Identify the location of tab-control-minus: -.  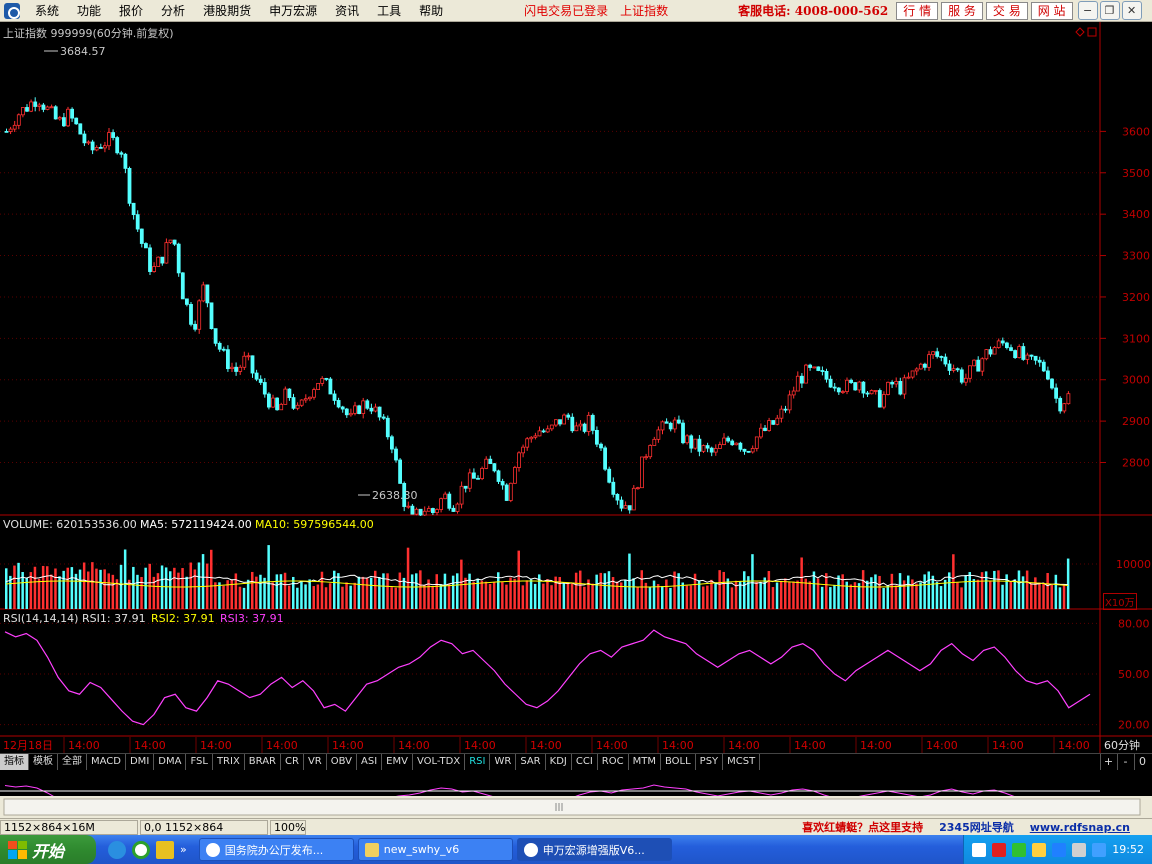
(1125, 762).